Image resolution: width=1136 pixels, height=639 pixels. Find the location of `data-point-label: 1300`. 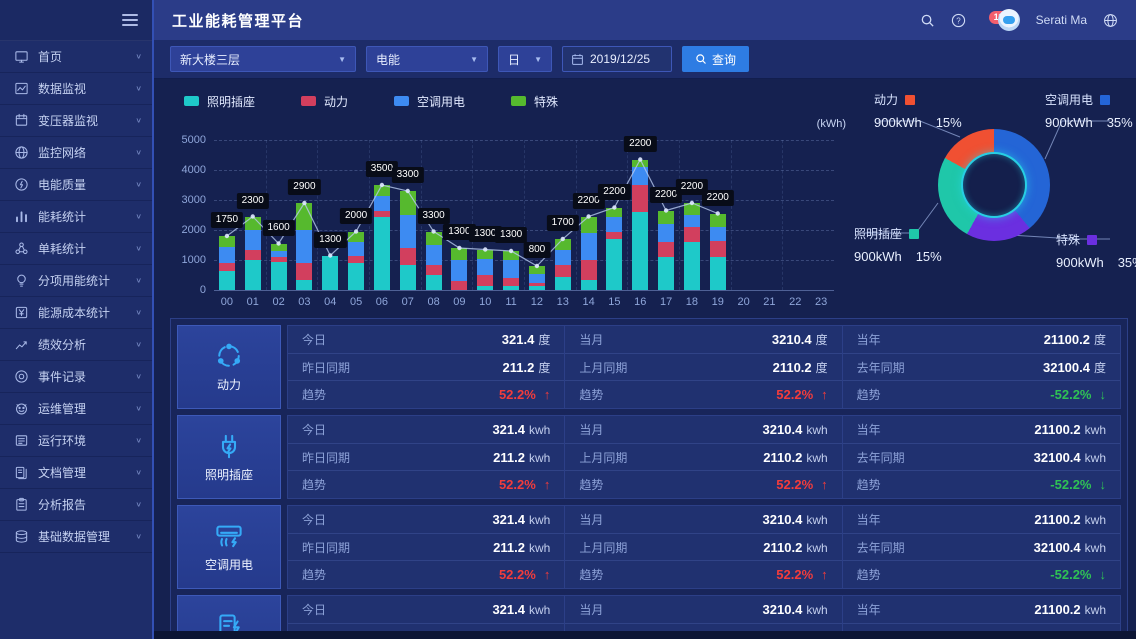

data-point-label: 1300 is located at coordinates (330, 239).